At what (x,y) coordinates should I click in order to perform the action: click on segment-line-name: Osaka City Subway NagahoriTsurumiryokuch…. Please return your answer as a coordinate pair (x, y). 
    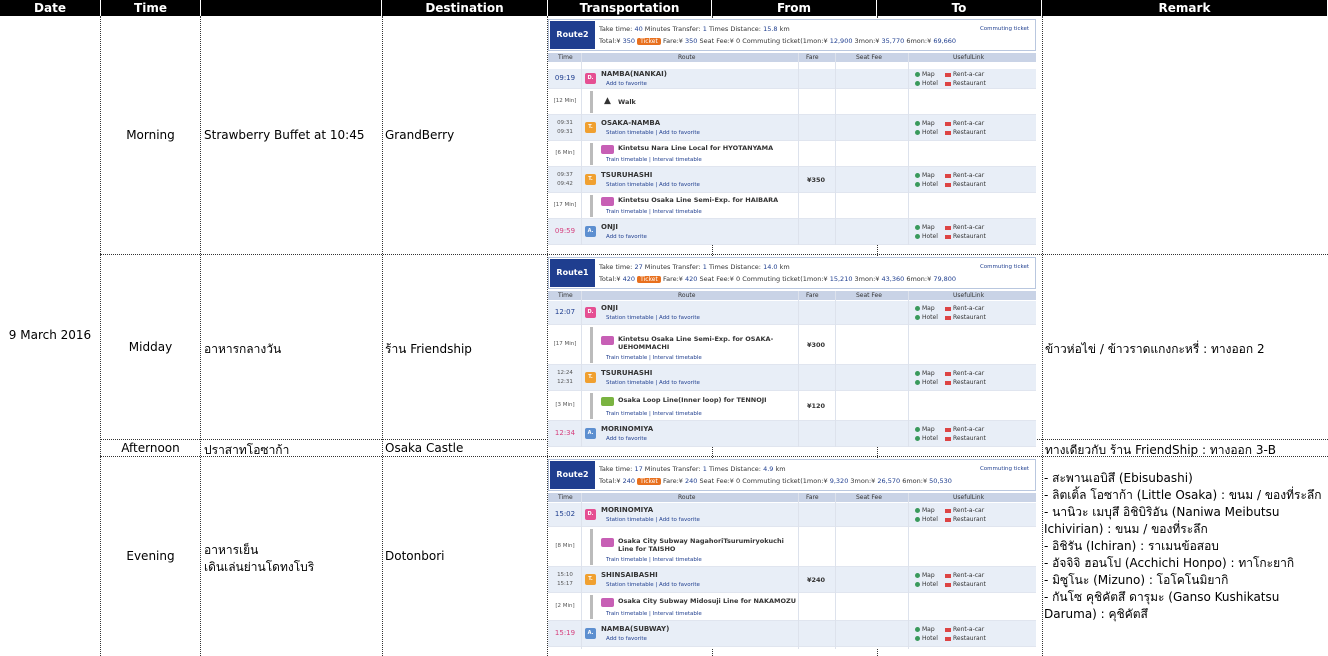
    Looking at the image, I should click on (708, 545).